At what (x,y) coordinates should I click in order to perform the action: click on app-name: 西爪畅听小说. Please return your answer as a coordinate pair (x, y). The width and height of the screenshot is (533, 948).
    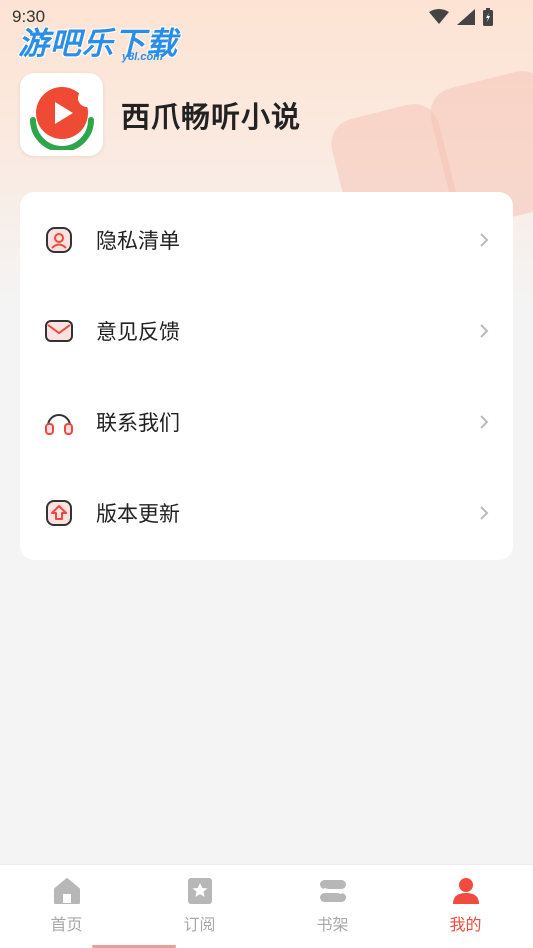
    Looking at the image, I should click on (211, 116).